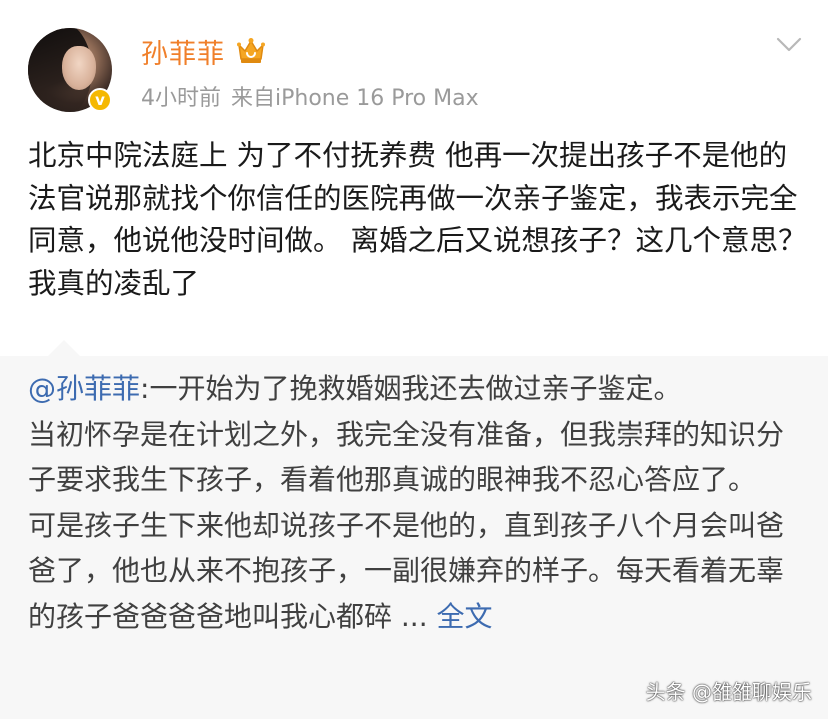  What do you see at coordinates (355, 98) in the screenshot?
I see `post-source: 来自iPhone 16 Pro Max` at bounding box center [355, 98].